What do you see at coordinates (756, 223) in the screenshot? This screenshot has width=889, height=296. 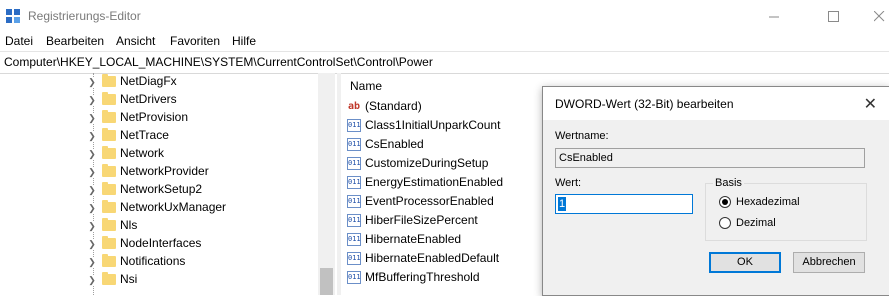 I see `radio-decimal-label: Dezimal` at bounding box center [756, 223].